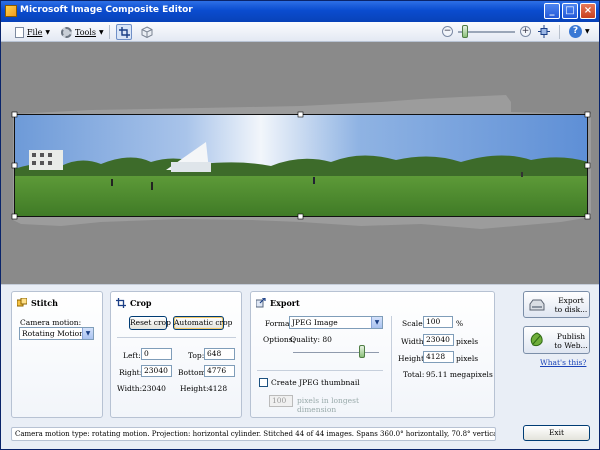  What do you see at coordinates (106, 10) in the screenshot?
I see `window-title: Microsoft Image Composite Editor` at bounding box center [106, 10].